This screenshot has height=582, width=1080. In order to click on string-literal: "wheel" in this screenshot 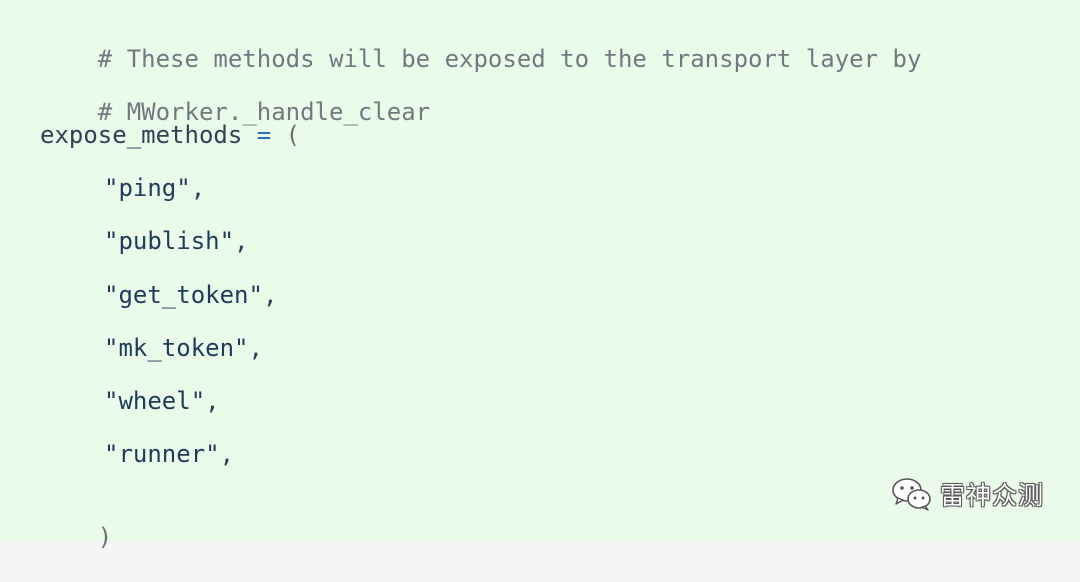, I will do `click(155, 401)`.